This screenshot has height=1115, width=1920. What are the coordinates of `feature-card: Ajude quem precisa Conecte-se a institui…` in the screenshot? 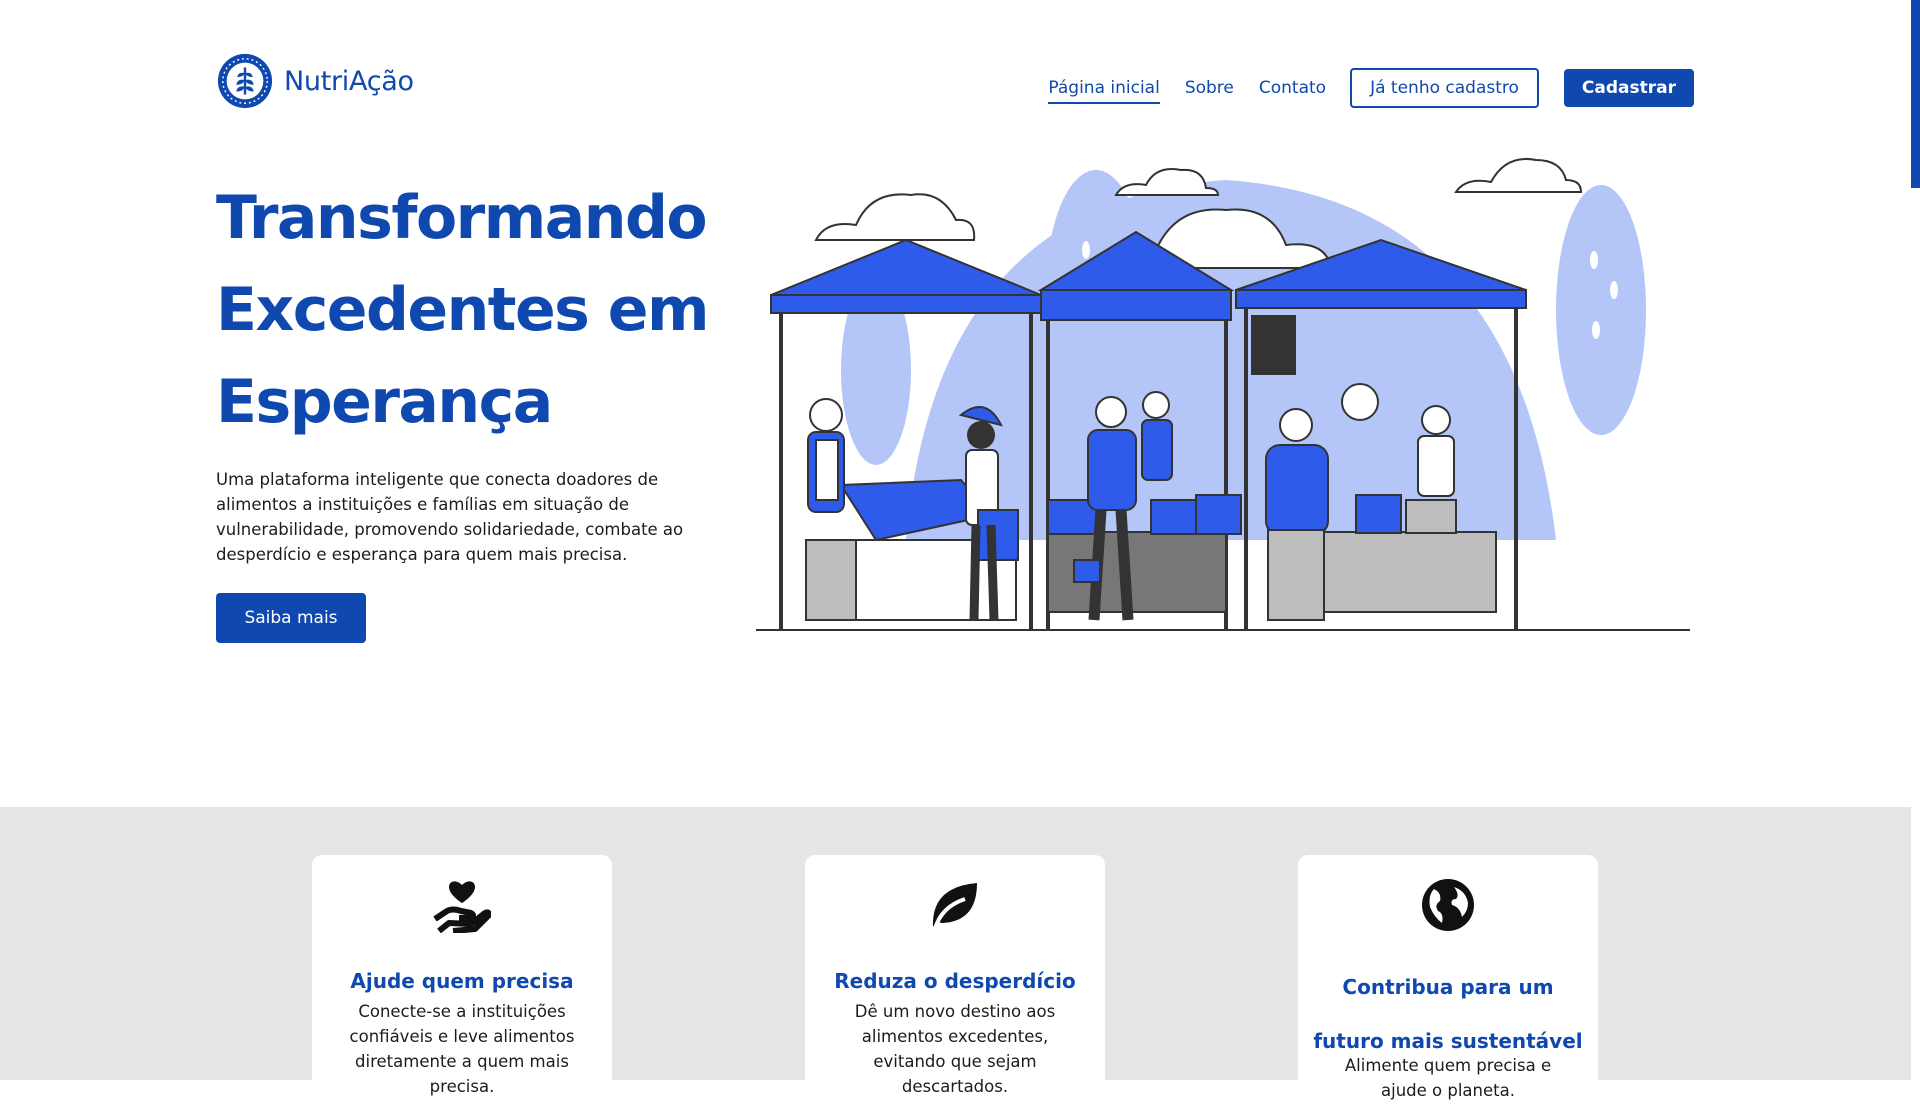 It's located at (462, 985).